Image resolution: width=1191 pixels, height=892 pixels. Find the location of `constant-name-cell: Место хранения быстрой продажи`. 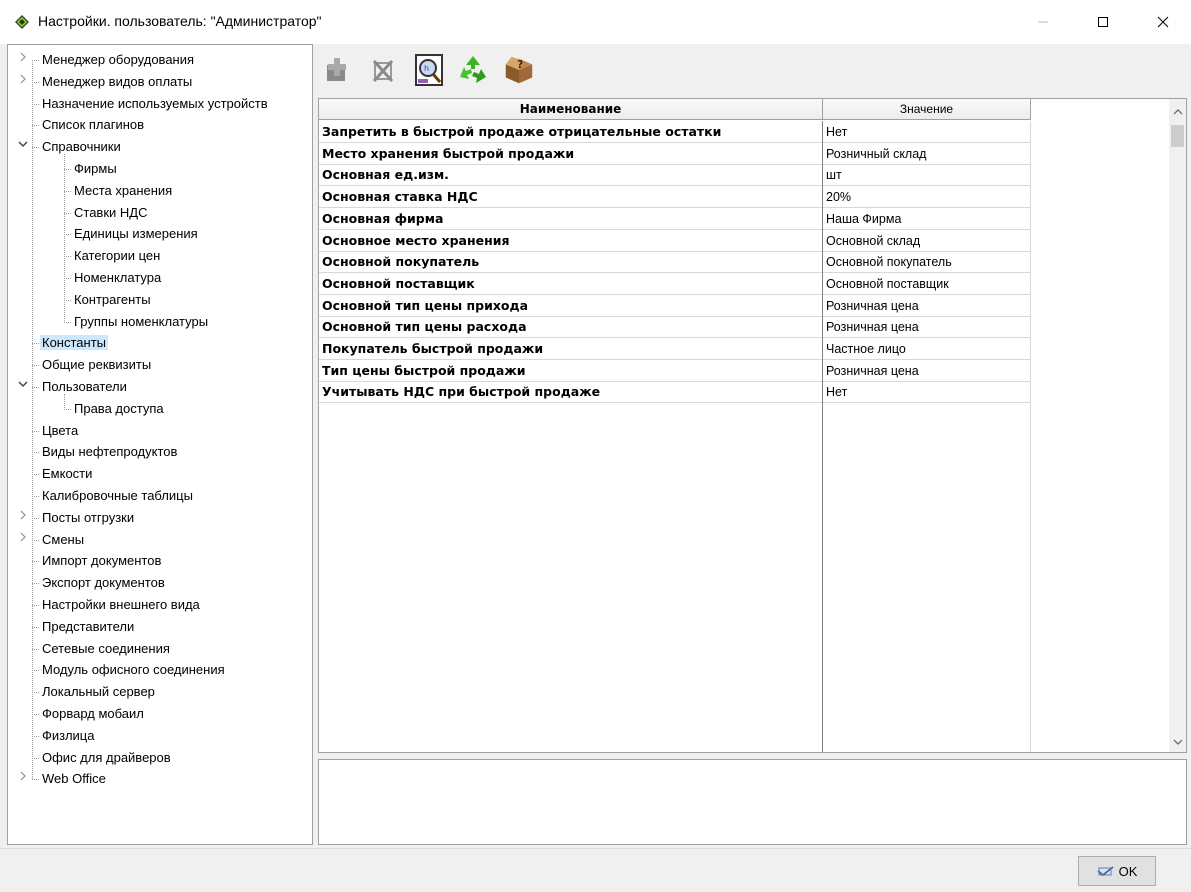

constant-name-cell: Место хранения быстрой продажи is located at coordinates (571, 153).